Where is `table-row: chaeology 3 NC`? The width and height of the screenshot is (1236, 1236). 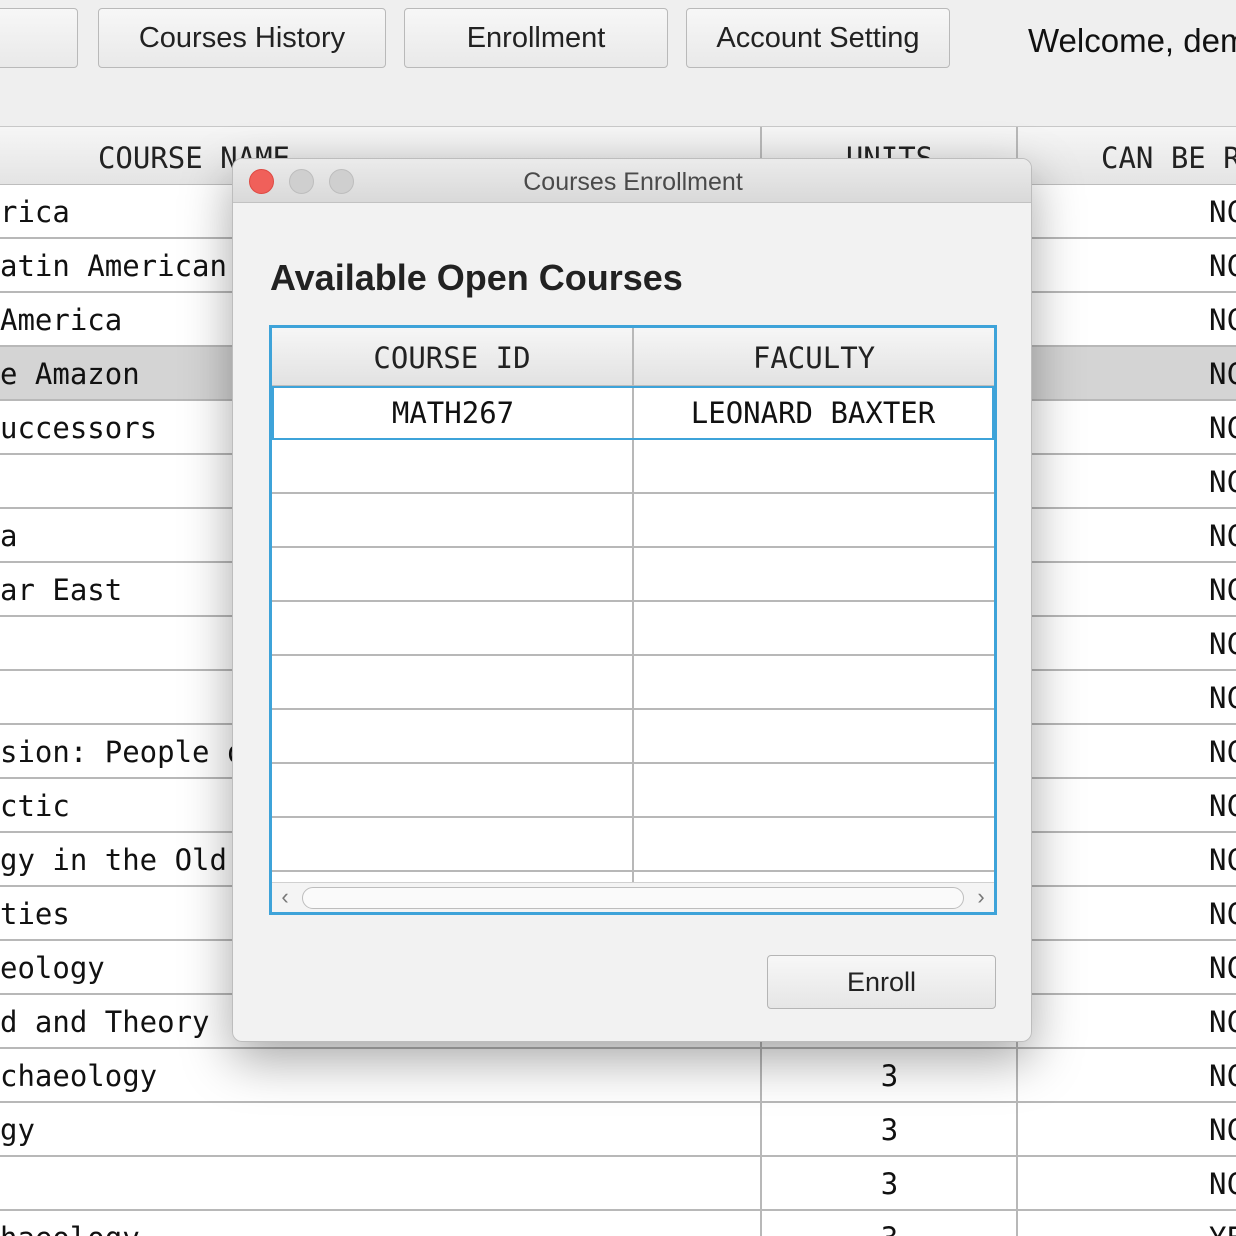
table-row: chaeology 3 NC is located at coordinates (618, 1076).